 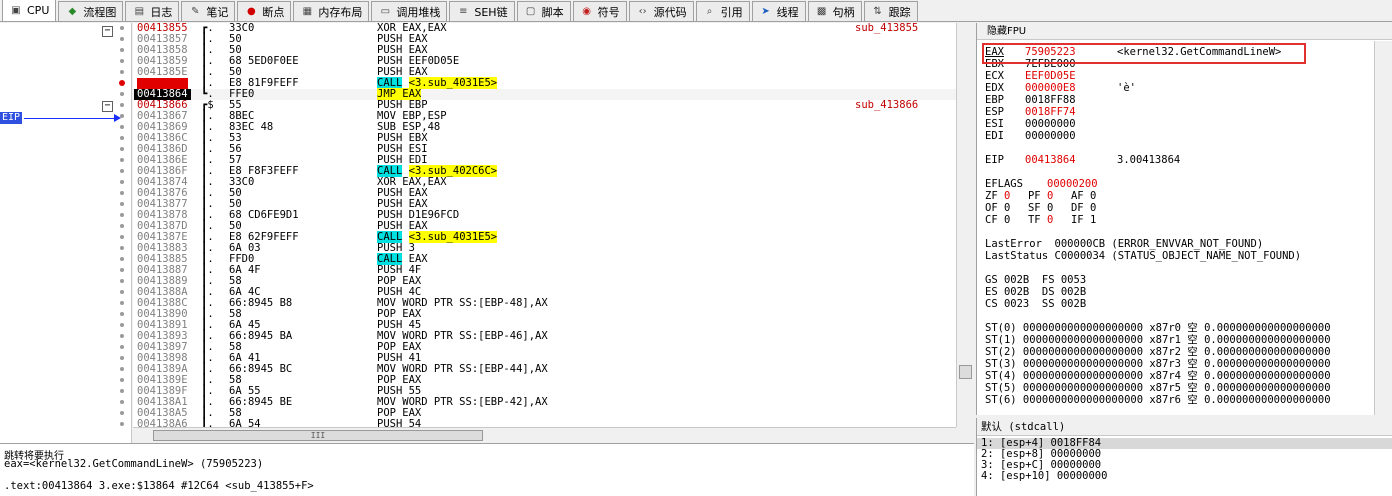 What do you see at coordinates (91, 11) in the screenshot?
I see `tab-1: ◆ 流程图` at bounding box center [91, 11].